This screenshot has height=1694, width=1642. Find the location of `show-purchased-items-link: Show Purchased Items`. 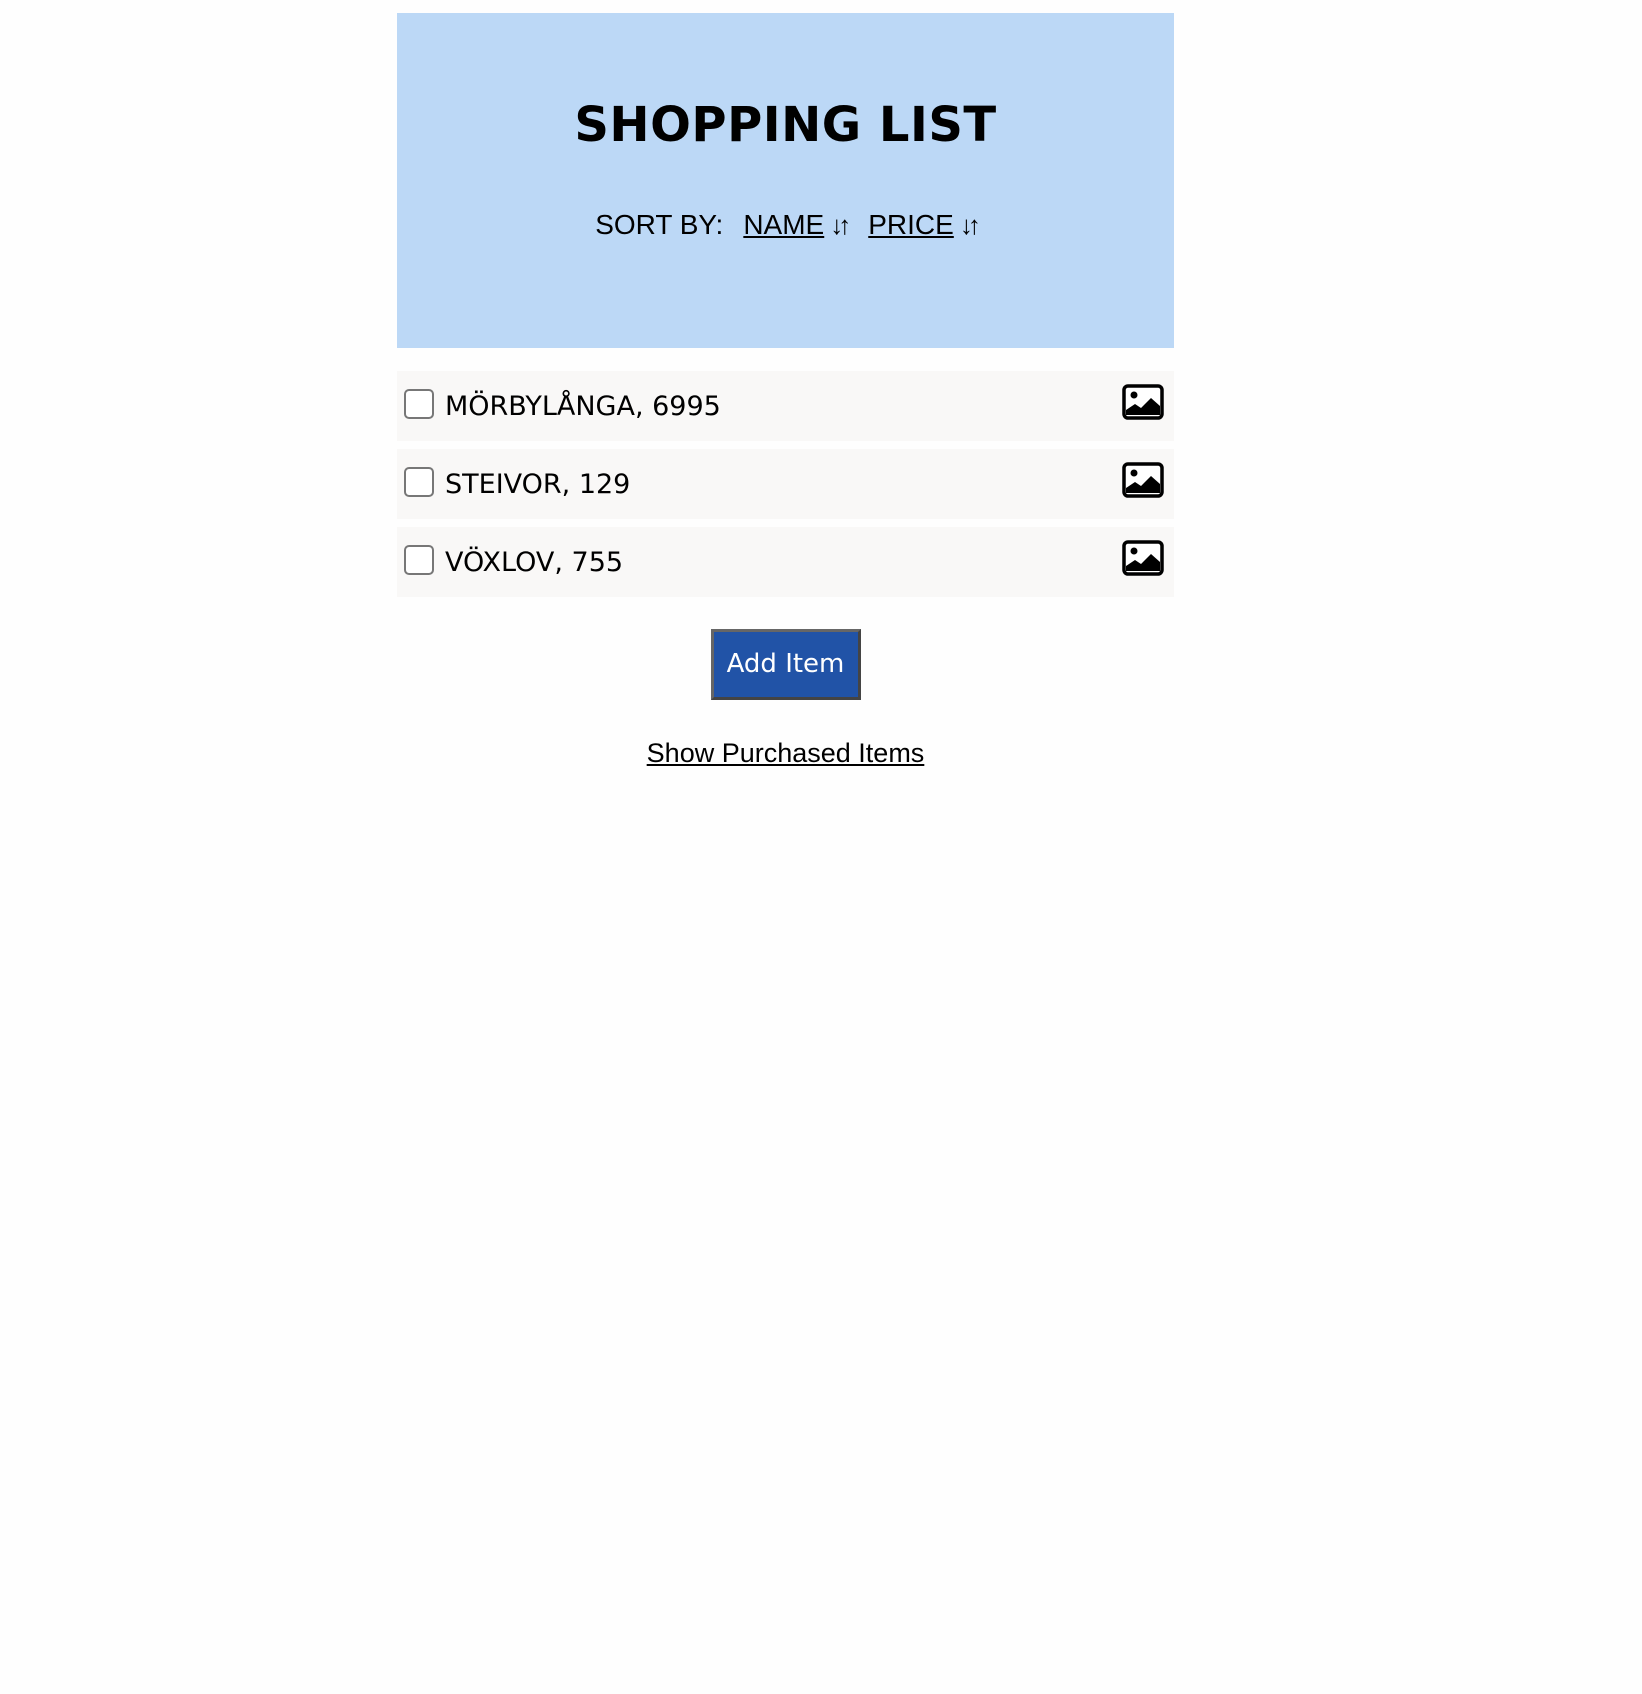

show-purchased-items-link: Show Purchased Items is located at coordinates (785, 753).